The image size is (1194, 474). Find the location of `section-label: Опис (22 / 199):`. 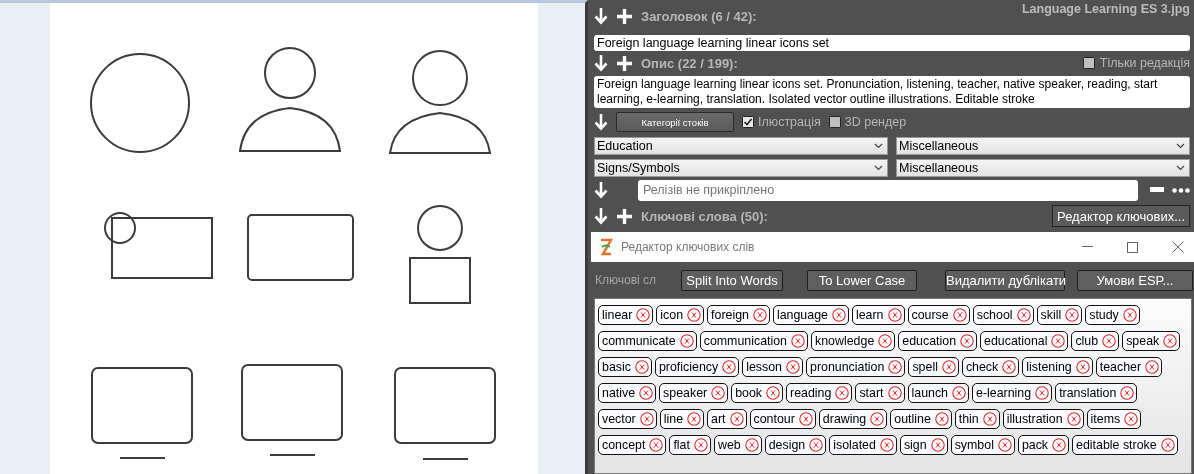

section-label: Опис (22 / 199): is located at coordinates (689, 63).